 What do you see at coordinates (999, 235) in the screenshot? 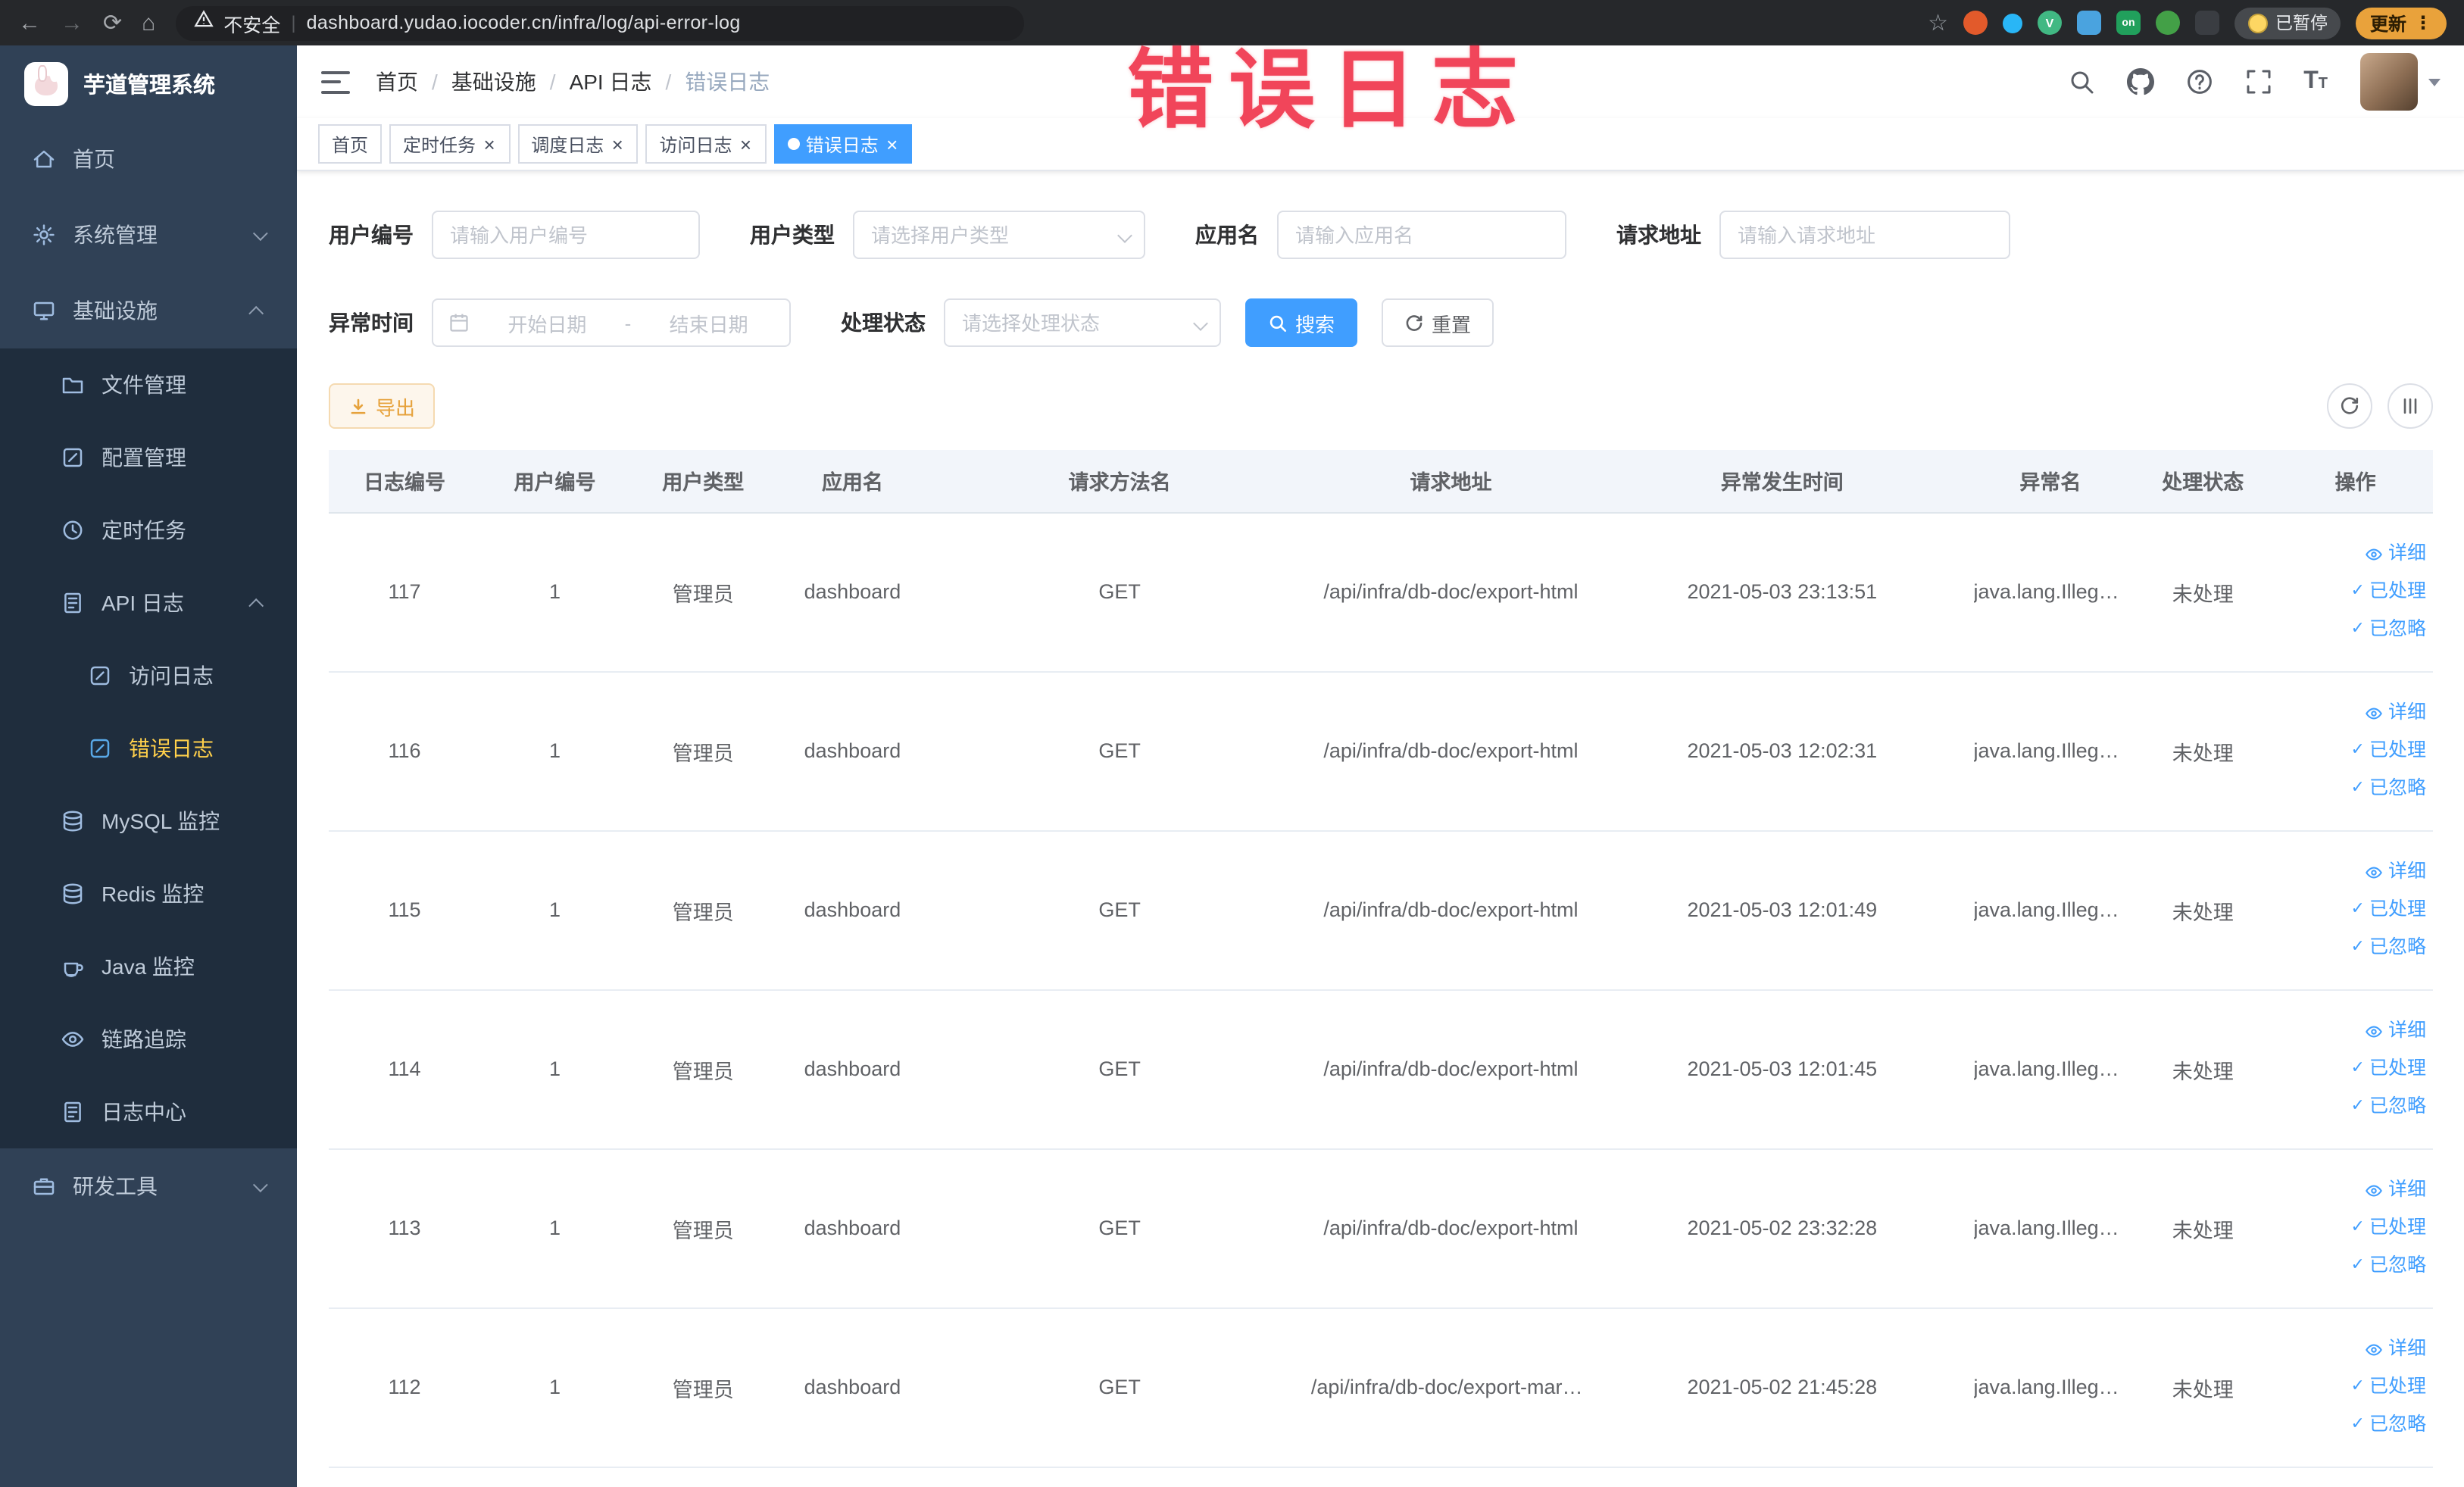
I see `user-type-select` at bounding box center [999, 235].